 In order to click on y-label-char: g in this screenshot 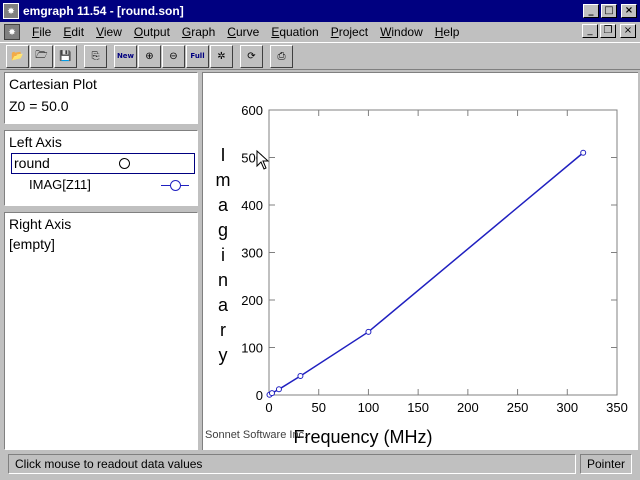, I will do `click(223, 230)`.